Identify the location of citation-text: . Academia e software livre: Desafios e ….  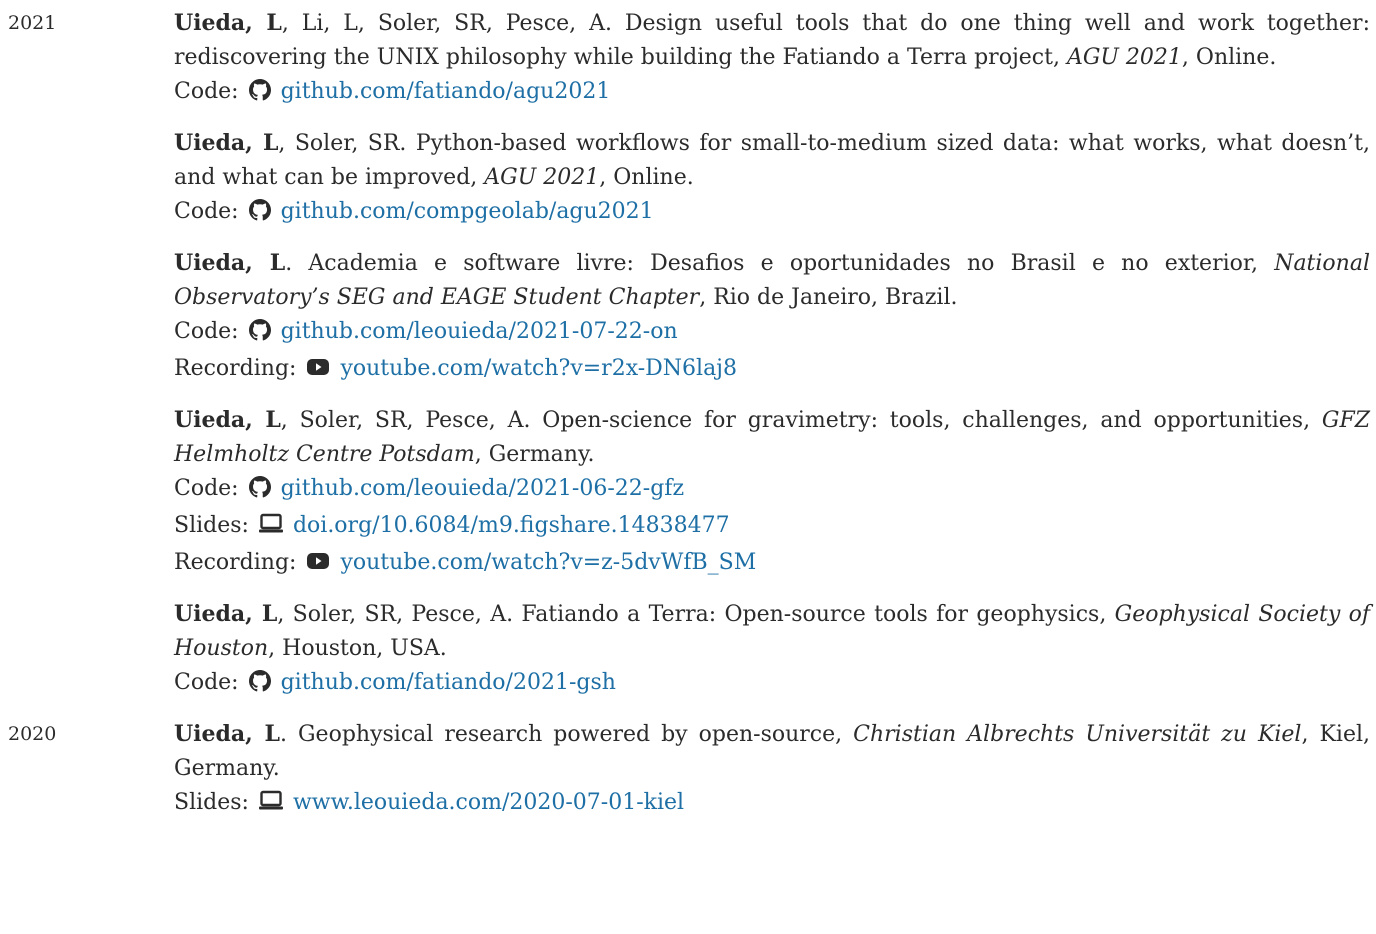
(780, 263).